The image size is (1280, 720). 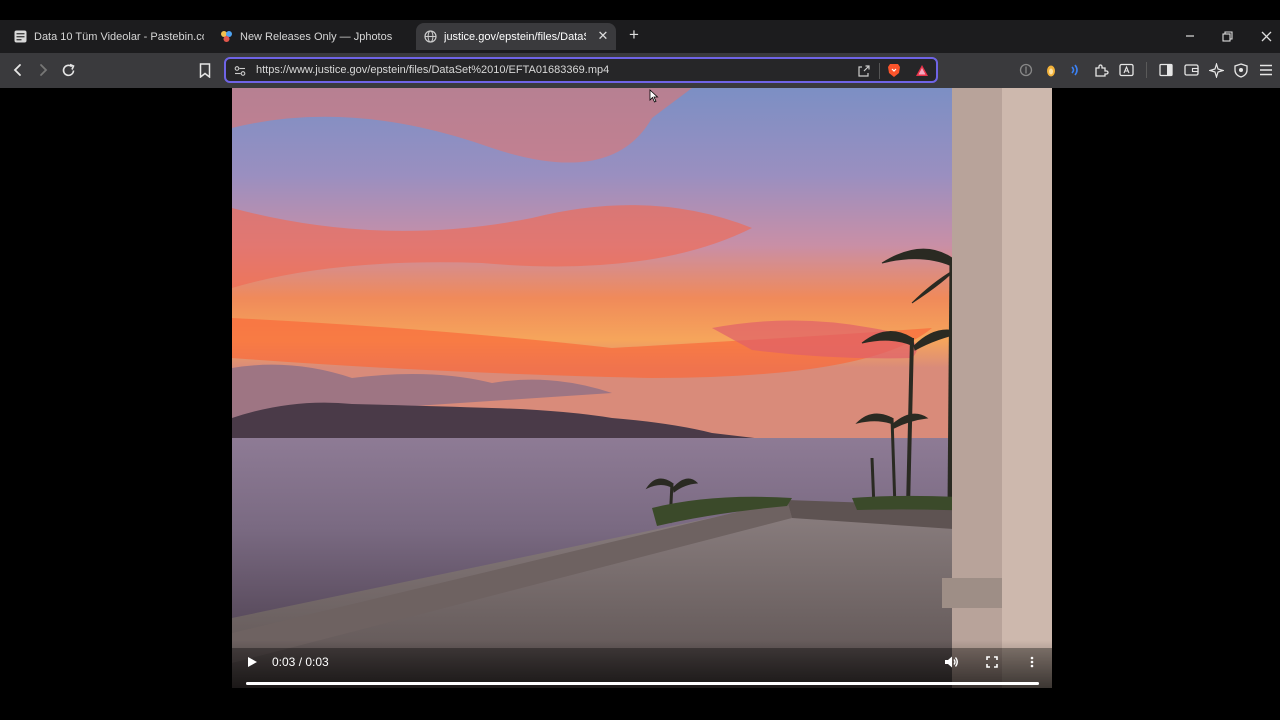 What do you see at coordinates (642, 664) in the screenshot?
I see `video-controls: 0:03 / 0:03` at bounding box center [642, 664].